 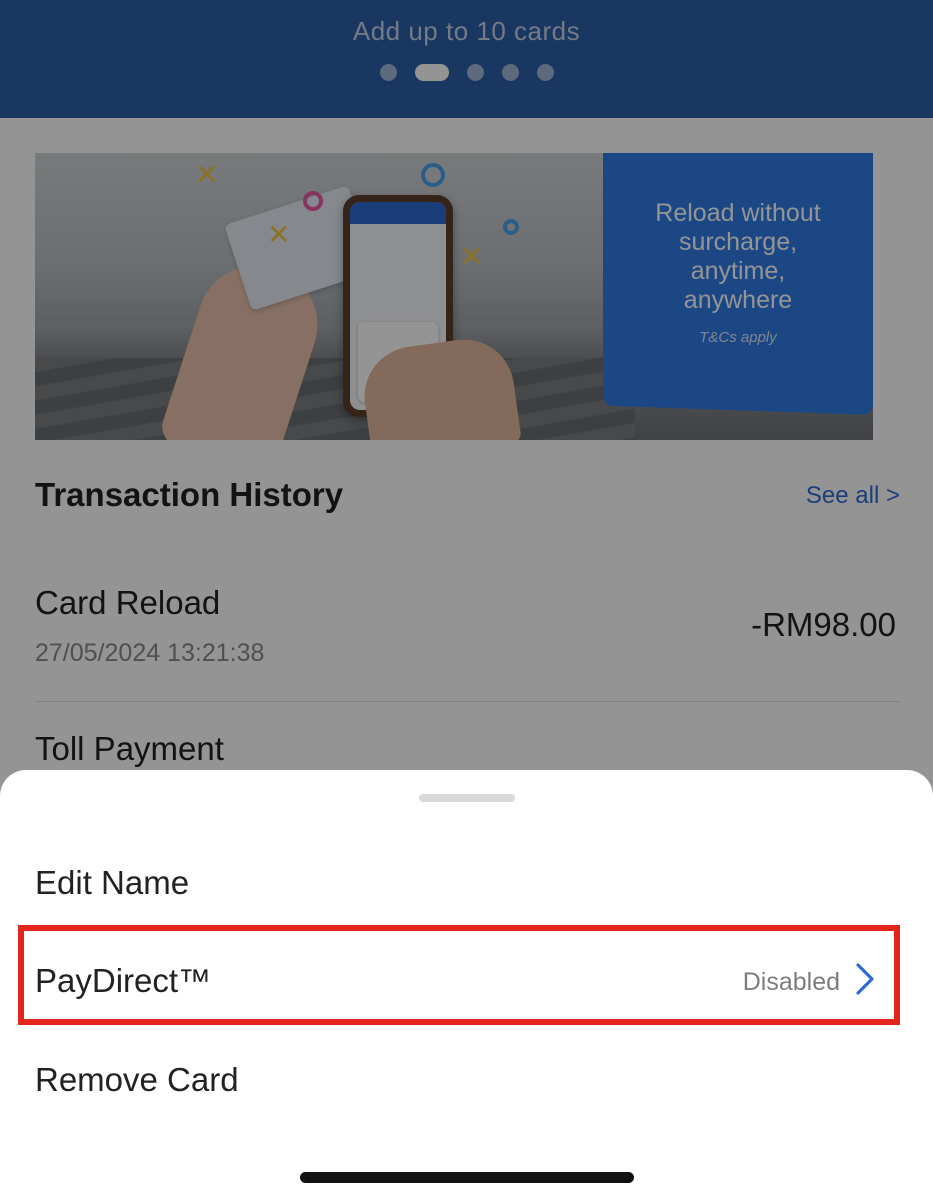 What do you see at coordinates (137, 1079) in the screenshot?
I see `option-label: Remove Card` at bounding box center [137, 1079].